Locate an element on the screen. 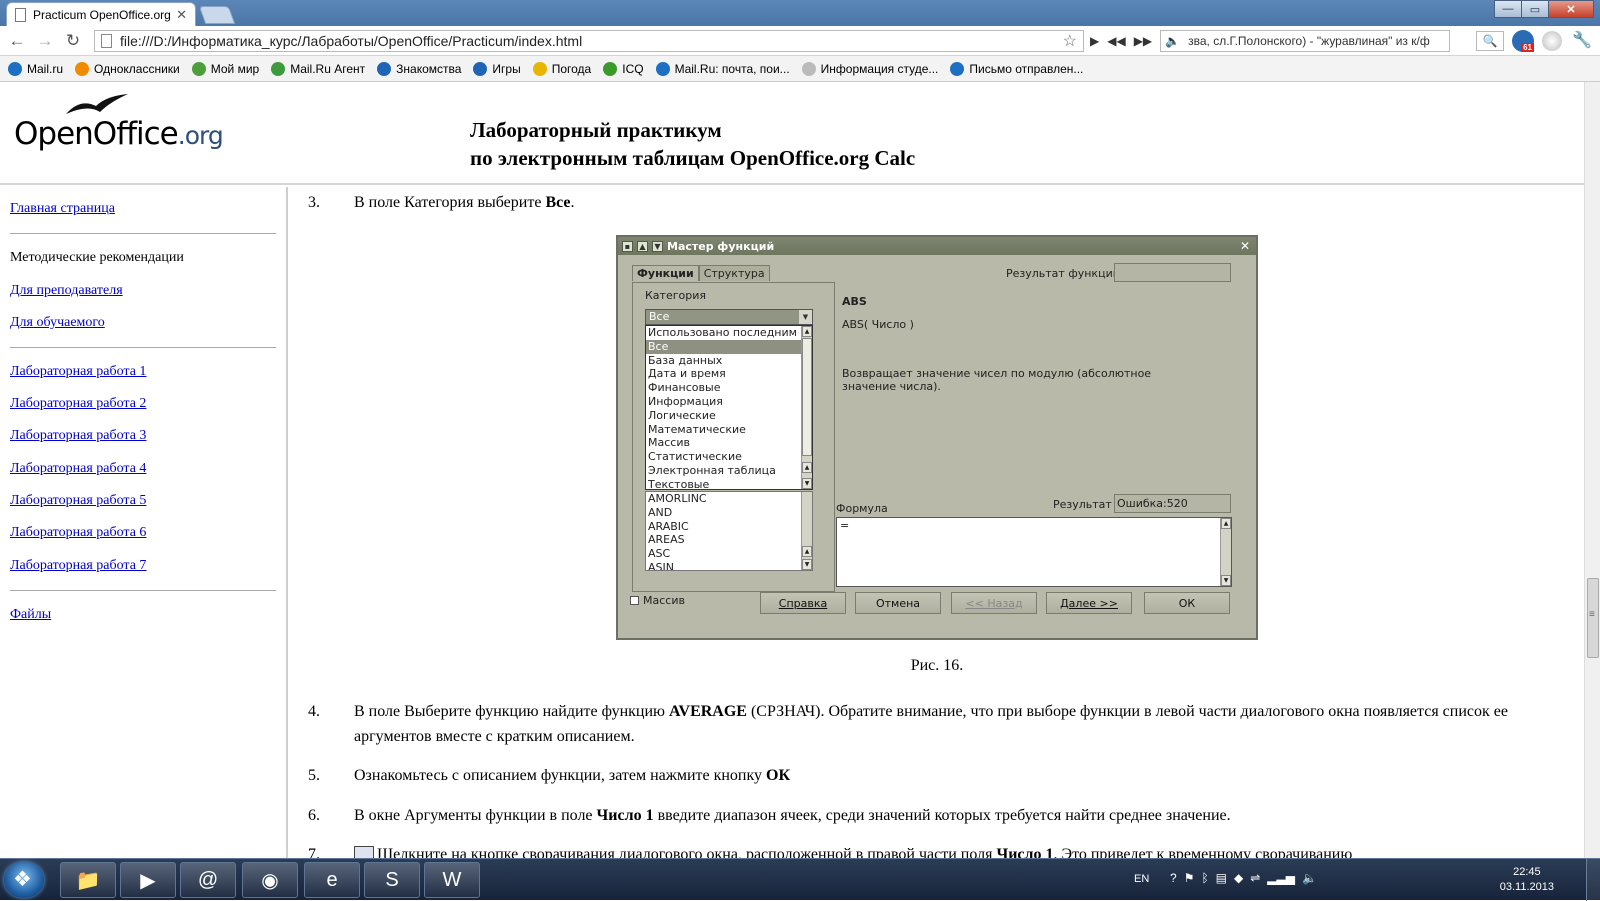 The height and width of the screenshot is (901, 1600). roll-down-icon: ▼ is located at coordinates (657, 246).